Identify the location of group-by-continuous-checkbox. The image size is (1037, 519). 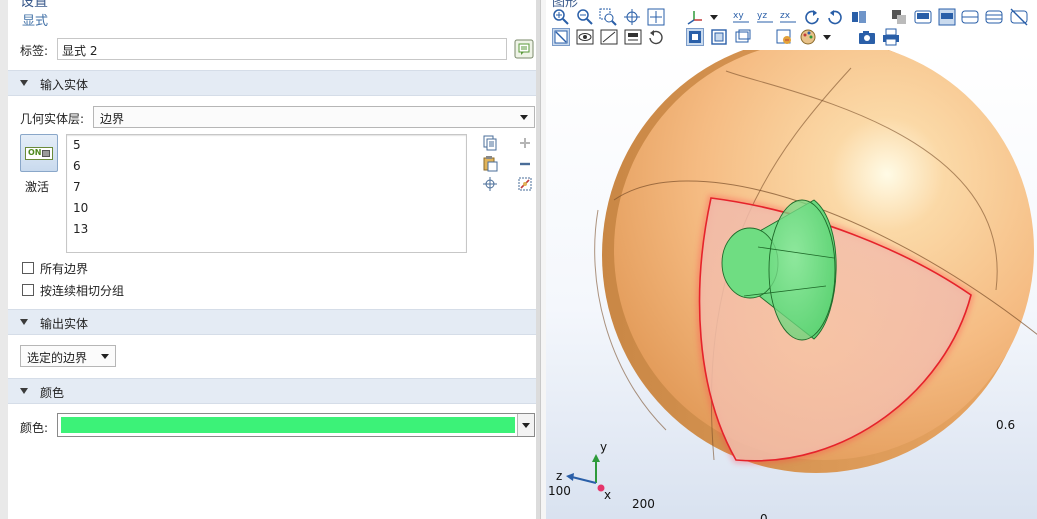
(28, 290).